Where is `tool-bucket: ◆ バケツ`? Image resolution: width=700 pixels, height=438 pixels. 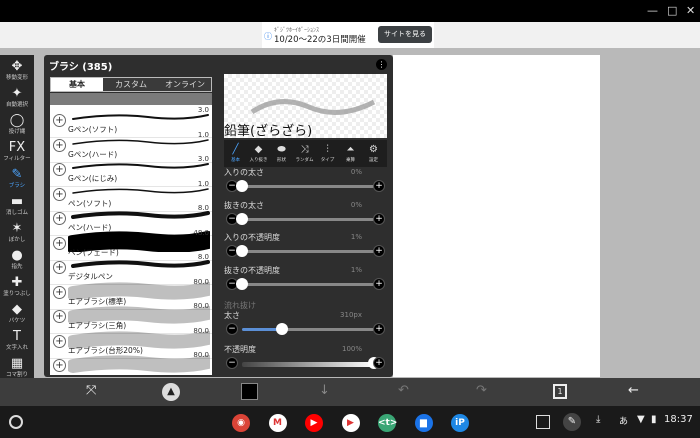
tool-bucket: ◆ バケツ is located at coordinates (17, 315).